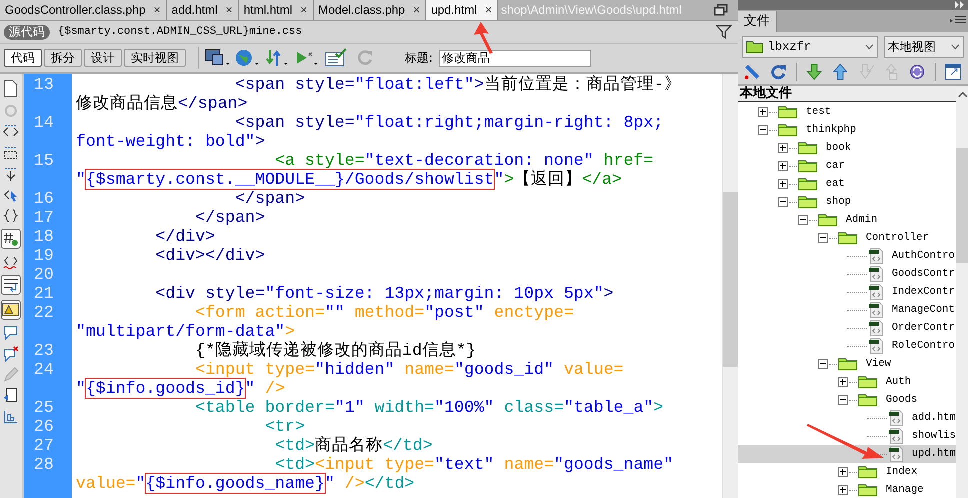  Describe the element at coordinates (778, 72) in the screenshot. I see `refresh-icon` at that location.